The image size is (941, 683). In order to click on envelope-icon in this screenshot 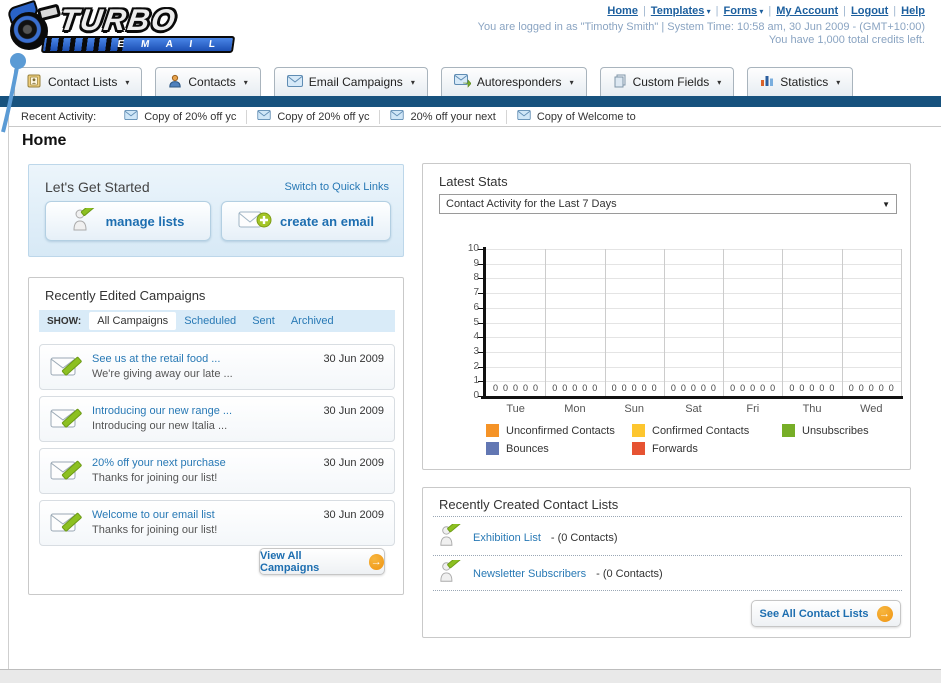, I will do `click(524, 116)`.